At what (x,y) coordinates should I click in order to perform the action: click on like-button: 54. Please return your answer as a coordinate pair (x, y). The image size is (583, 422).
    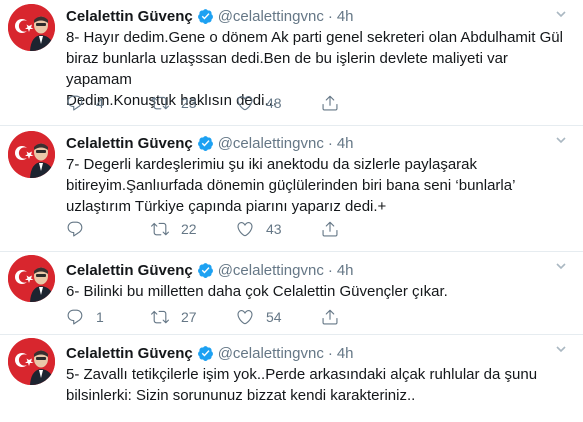
    Looking at the image, I should click on (278, 317).